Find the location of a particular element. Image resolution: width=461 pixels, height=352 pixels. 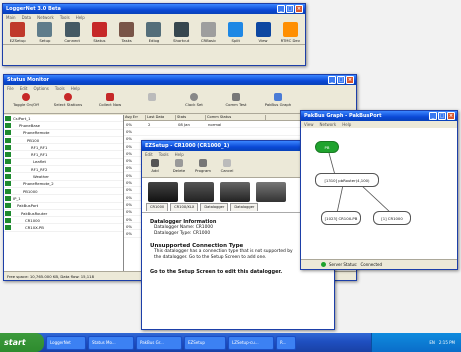

crbasic-icon is located at coordinates (208, 29).